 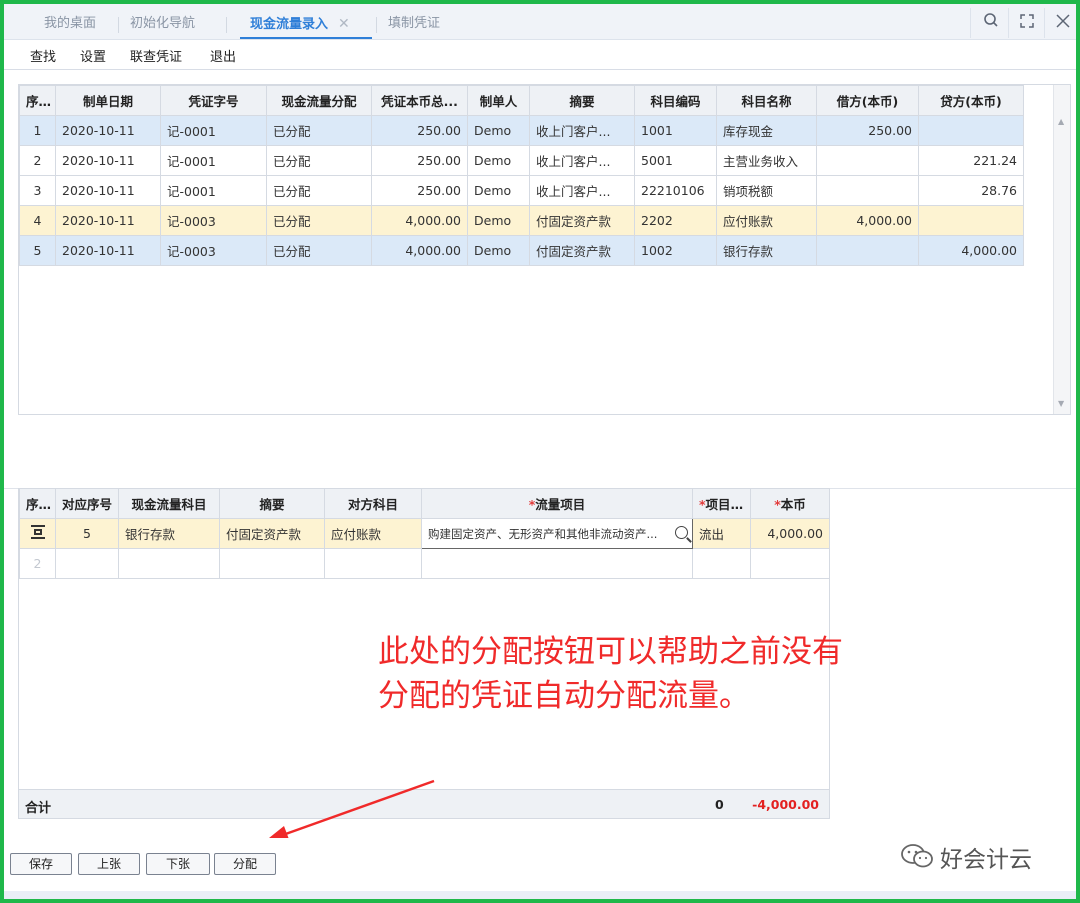 What do you see at coordinates (986, 860) in the screenshot?
I see `brand-text: 好会计云` at bounding box center [986, 860].